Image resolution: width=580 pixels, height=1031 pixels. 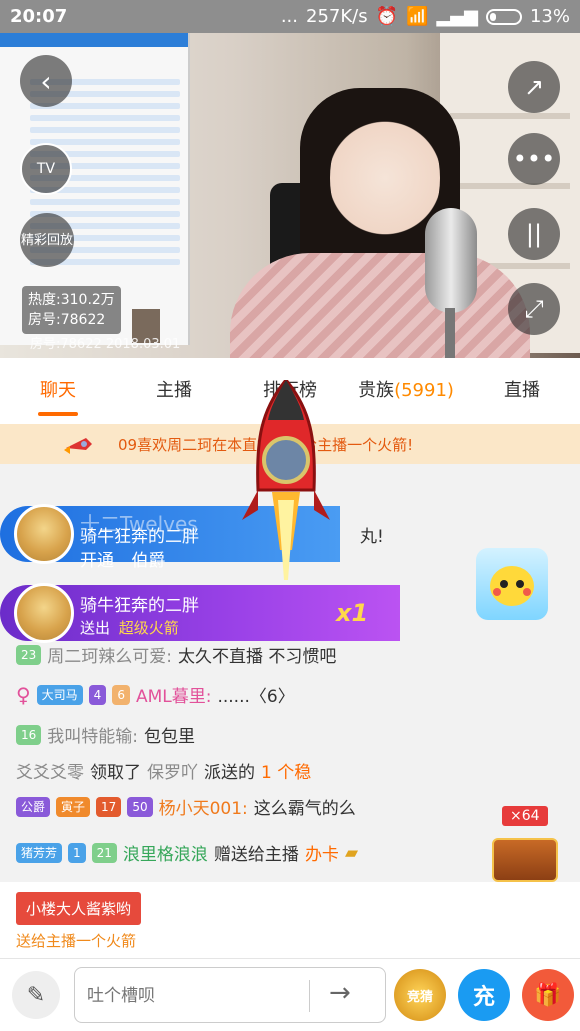 I want to click on rank-badge: 17, so click(x=109, y=806).